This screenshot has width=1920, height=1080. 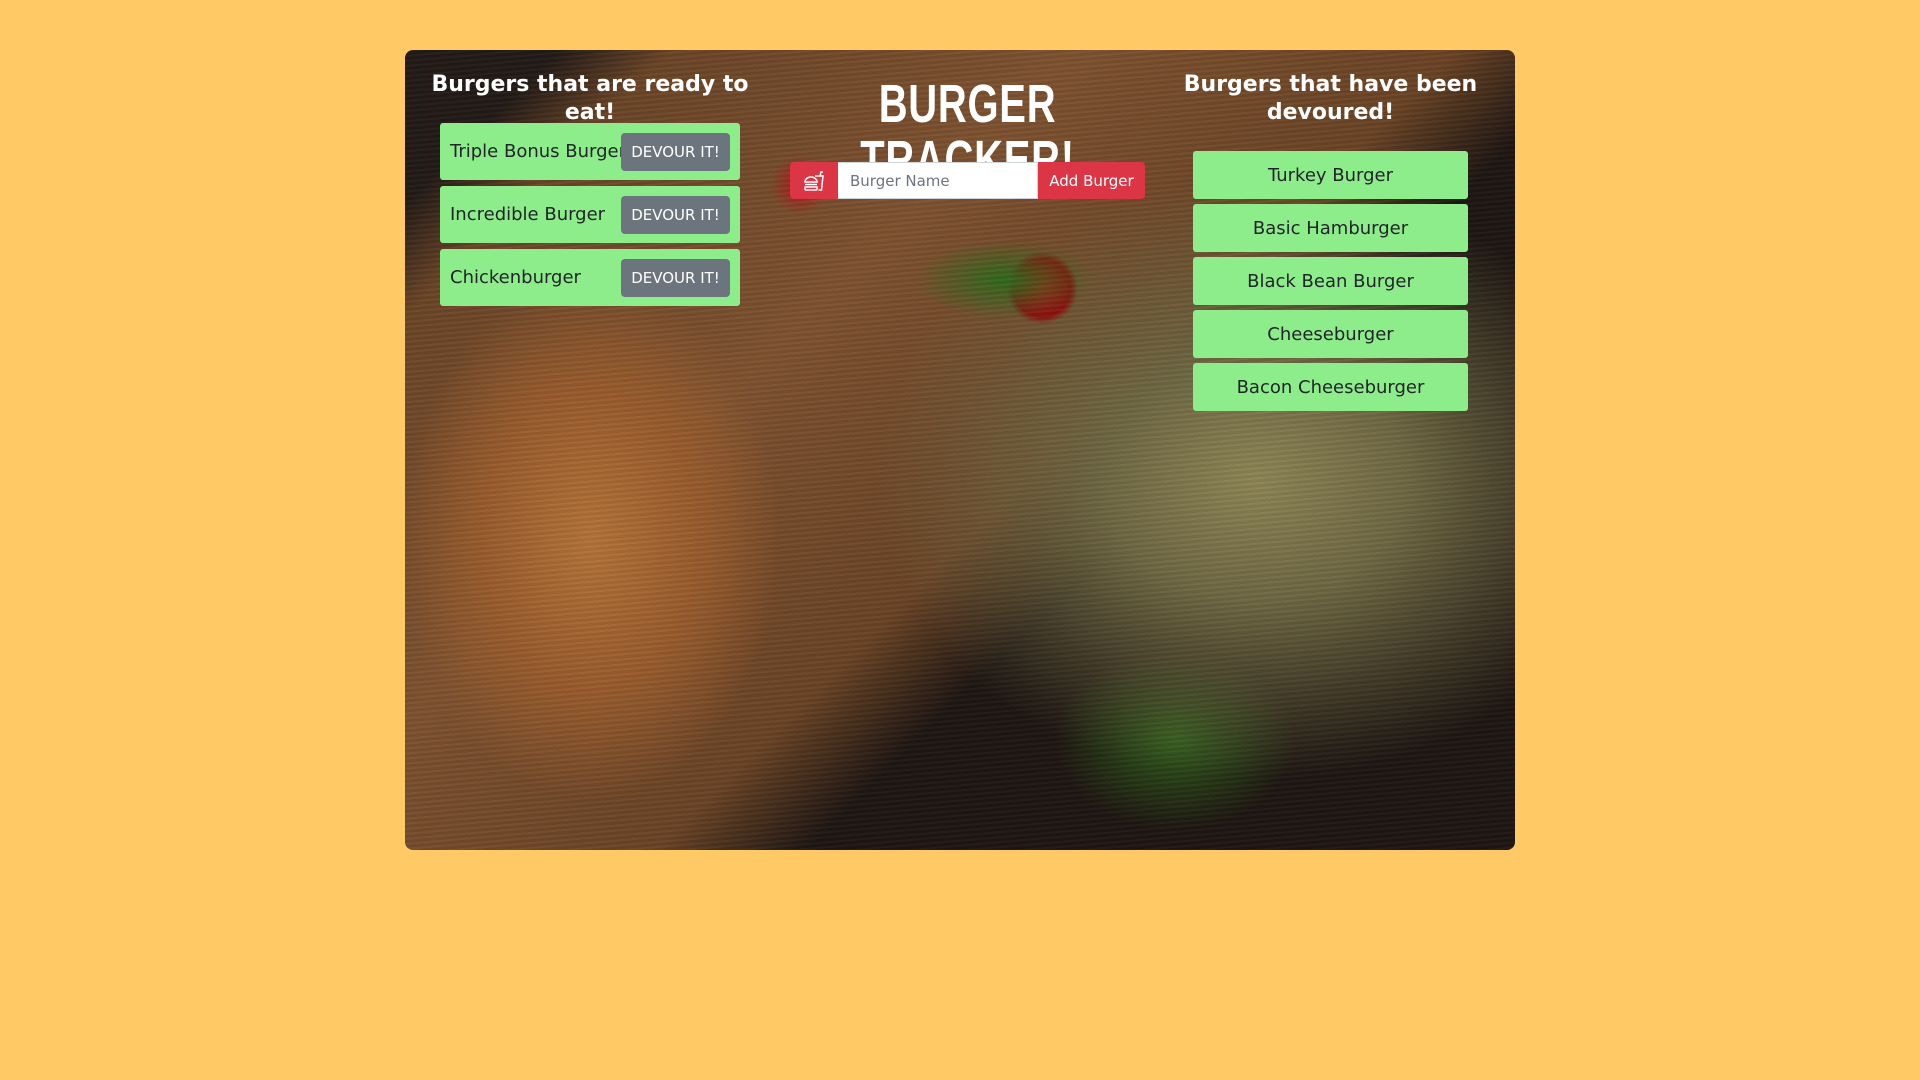 I want to click on burger-soda-icon, so click(x=814, y=180).